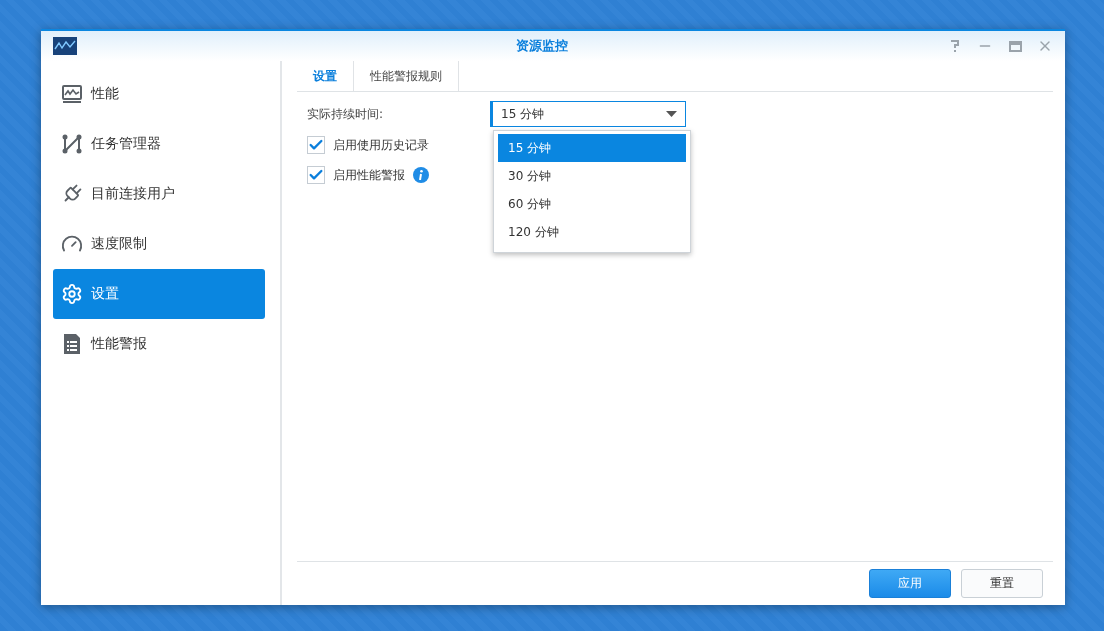 The height and width of the screenshot is (631, 1104). I want to click on reset-button: 重置, so click(1002, 583).